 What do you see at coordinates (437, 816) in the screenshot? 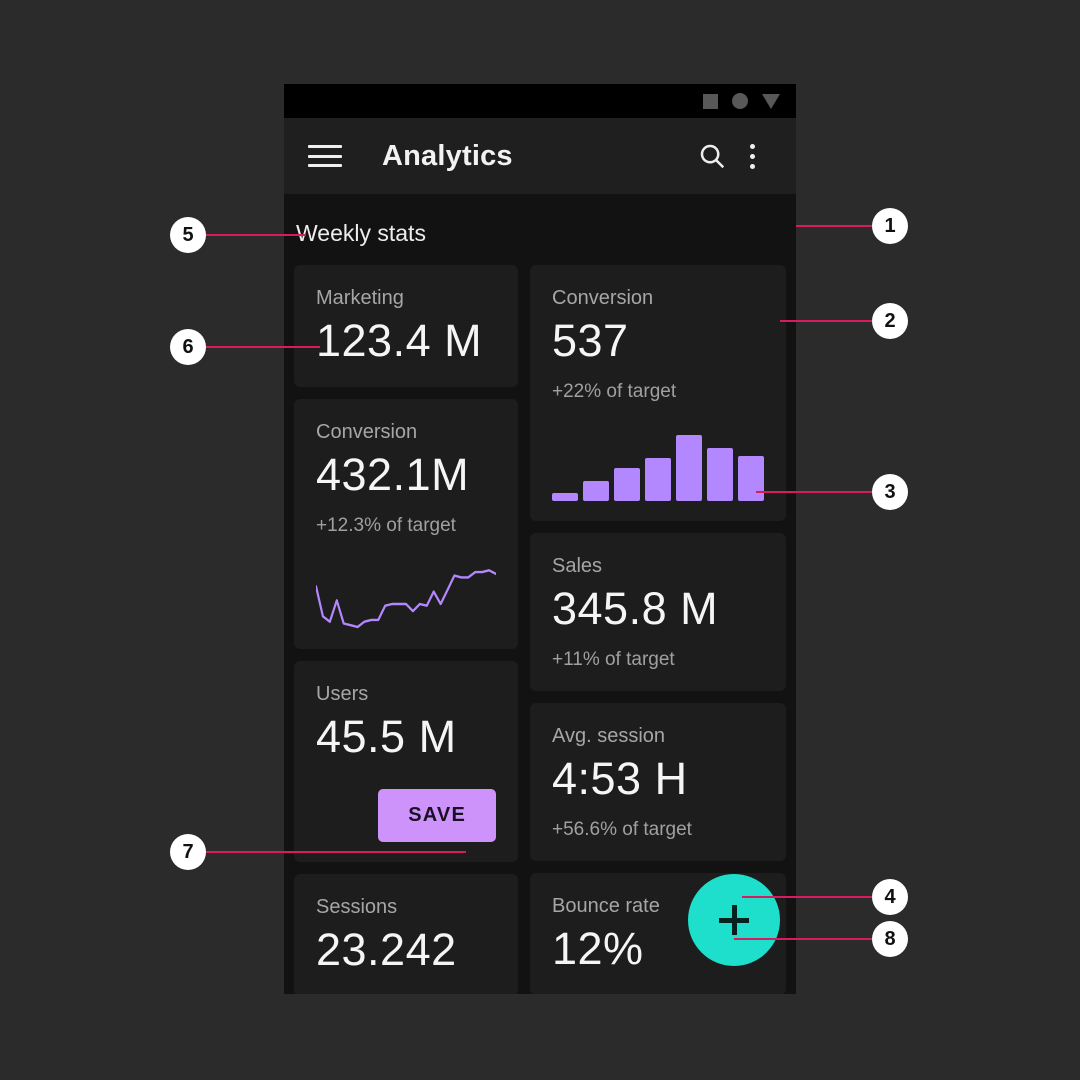
I see `save-button: SAVE` at bounding box center [437, 816].